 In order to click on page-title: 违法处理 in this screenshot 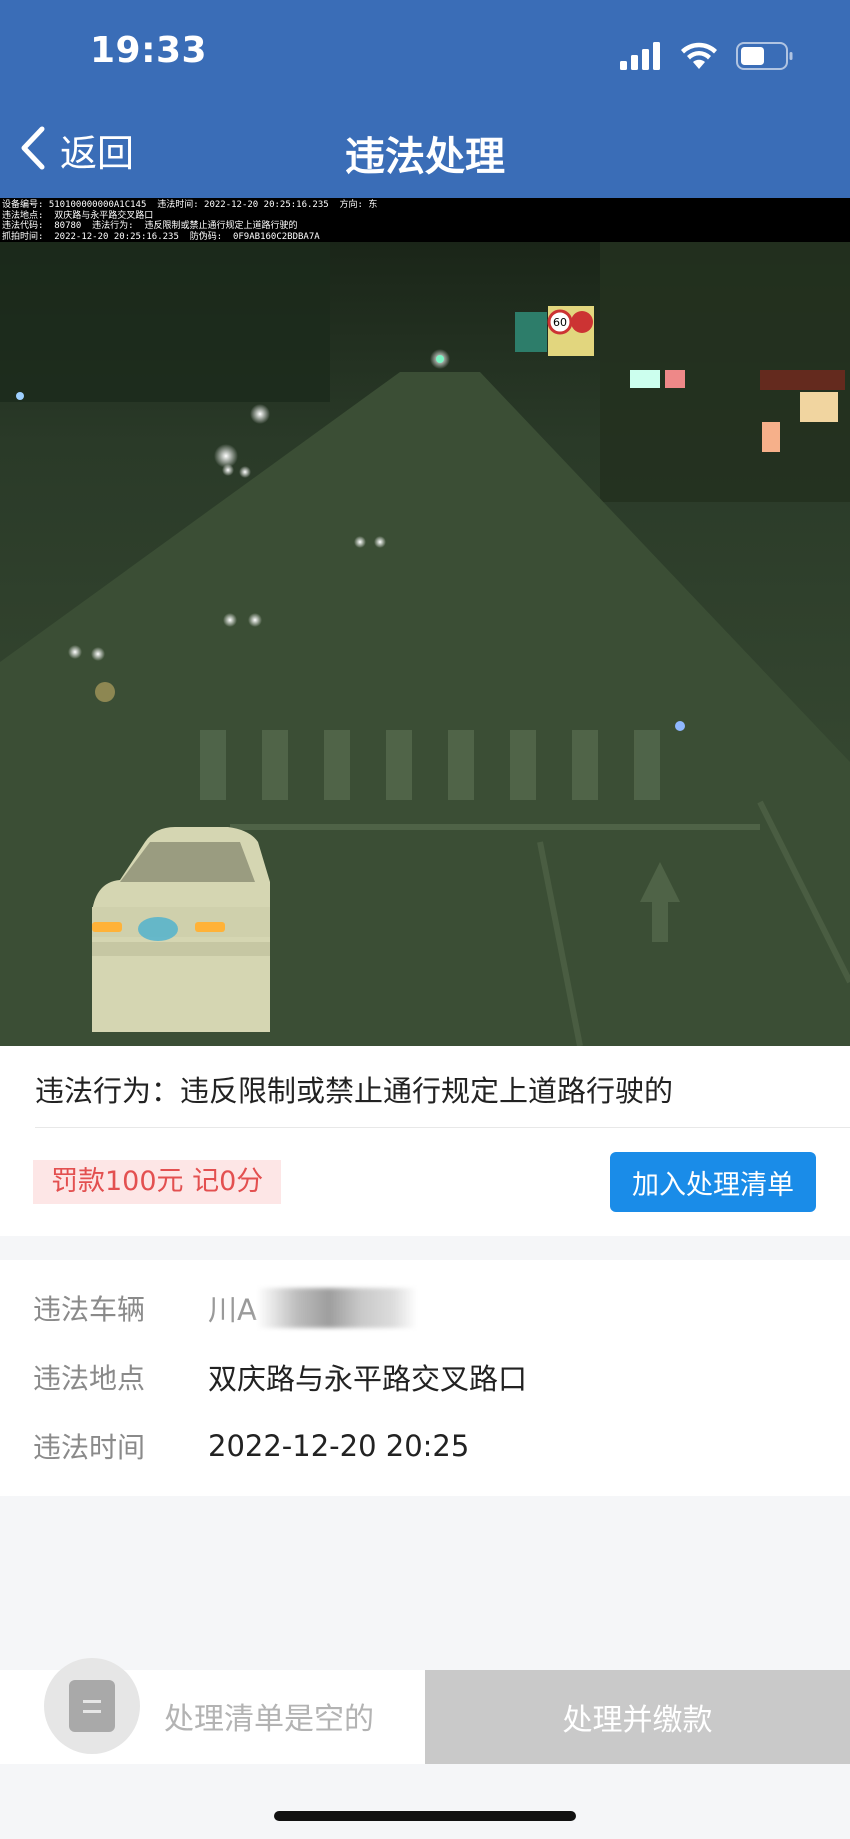, I will do `click(425, 157)`.